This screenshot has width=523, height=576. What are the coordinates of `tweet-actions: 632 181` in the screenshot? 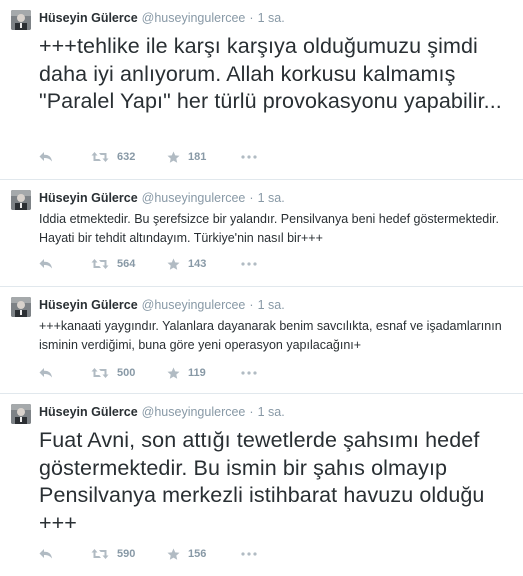 It's located at (150, 157).